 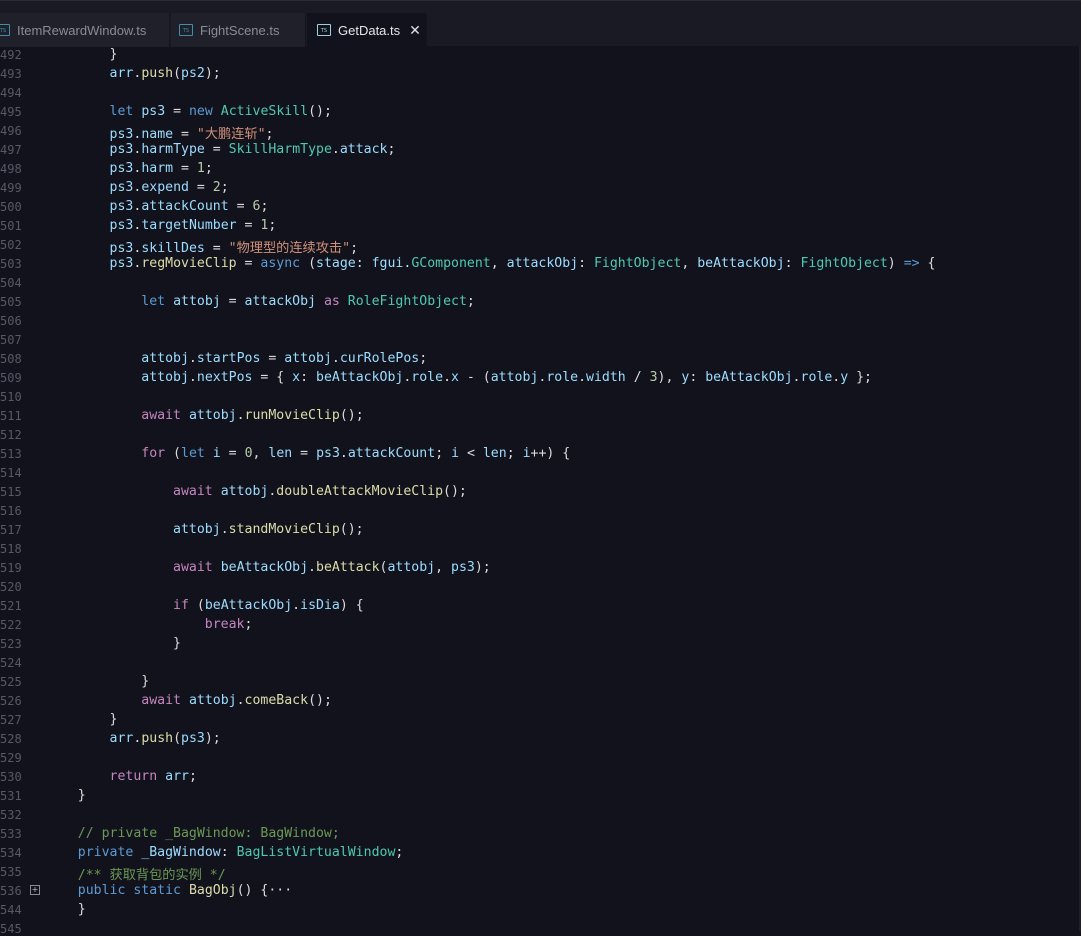 I want to click on code-token: role, so click(x=427, y=377).